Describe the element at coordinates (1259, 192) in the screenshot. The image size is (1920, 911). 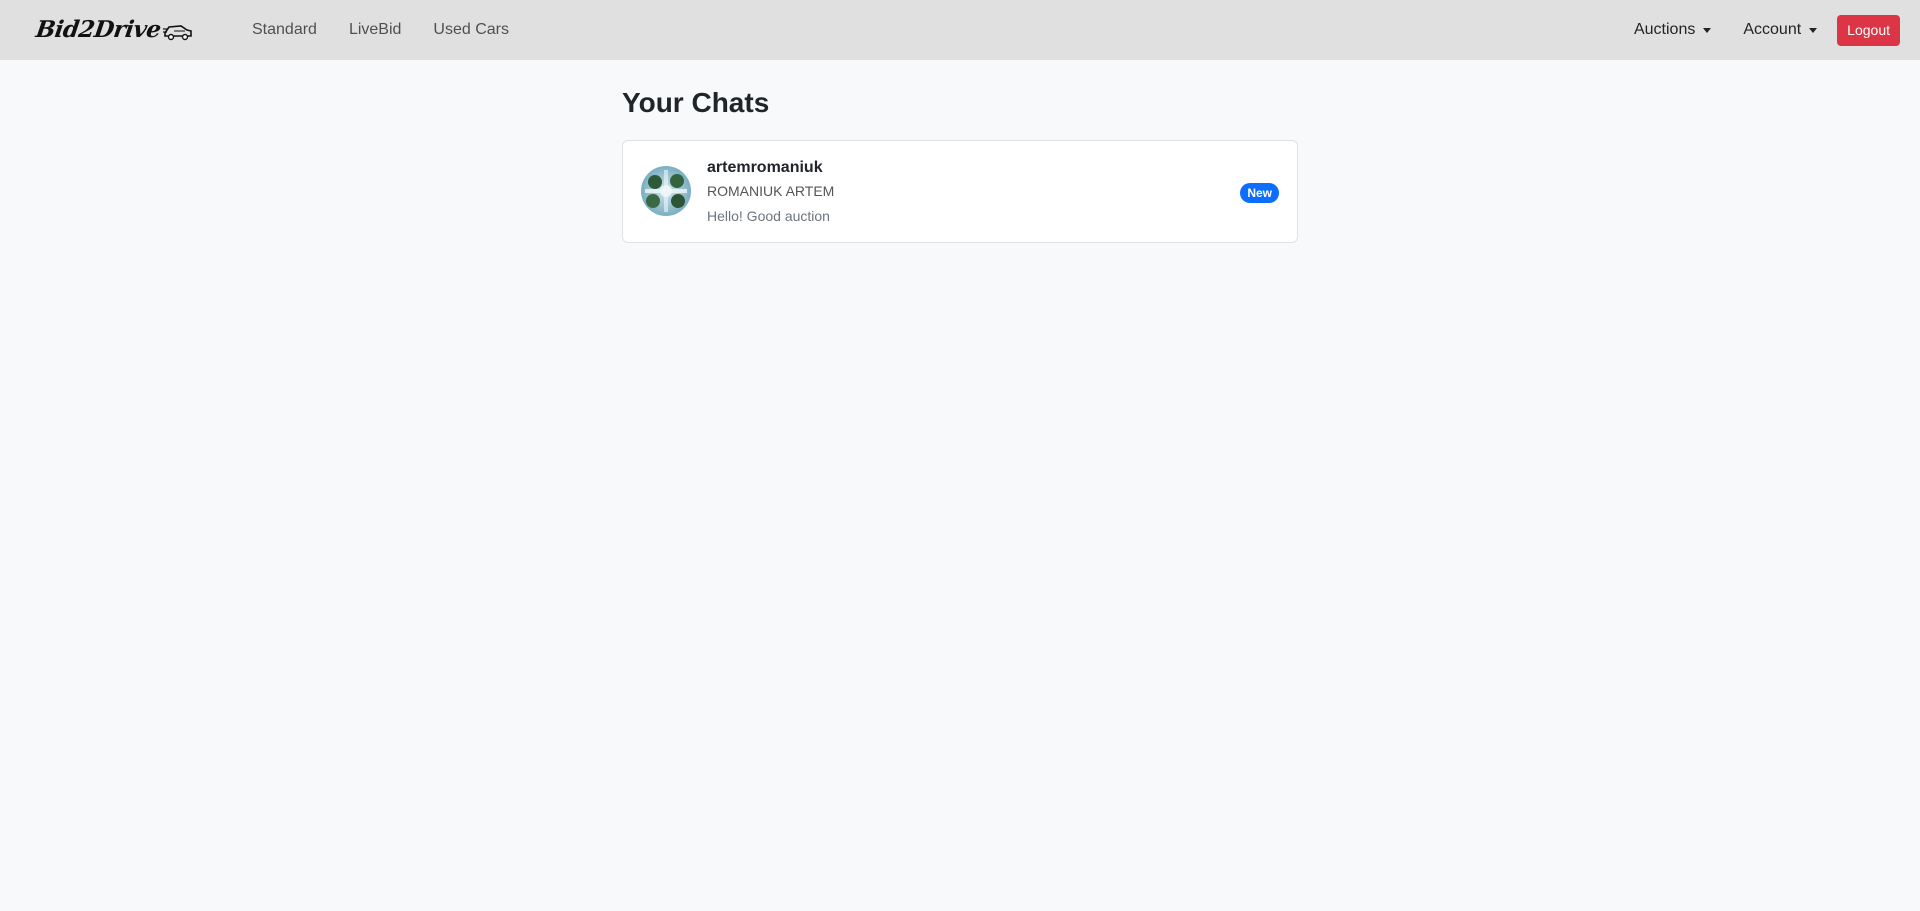
I see `new-badge: New` at that location.